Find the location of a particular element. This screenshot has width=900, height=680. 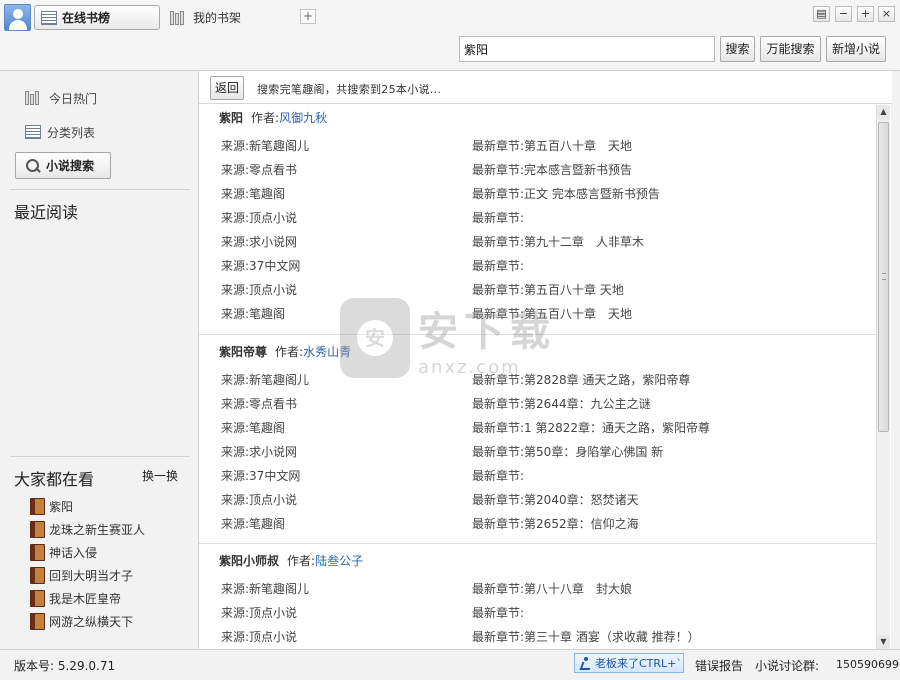

scroll-up-icon: ▲ is located at coordinates (883, 112).